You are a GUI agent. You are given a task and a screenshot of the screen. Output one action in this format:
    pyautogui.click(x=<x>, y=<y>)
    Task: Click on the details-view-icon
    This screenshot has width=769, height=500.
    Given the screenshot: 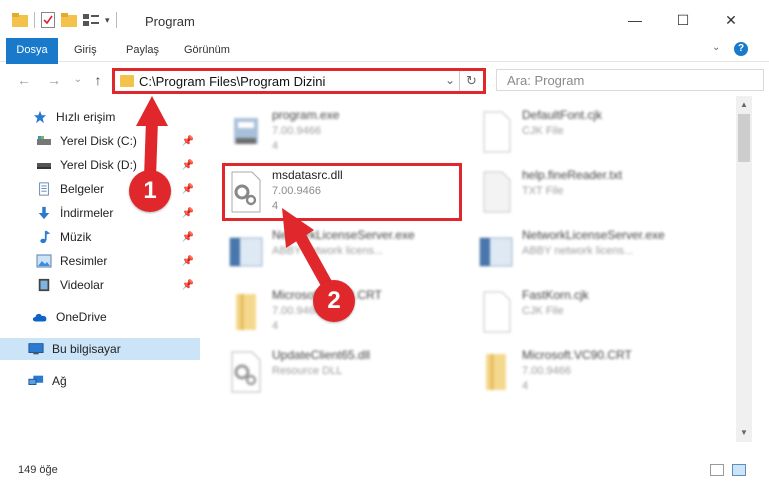 What is the action you would take?
    pyautogui.click(x=717, y=470)
    